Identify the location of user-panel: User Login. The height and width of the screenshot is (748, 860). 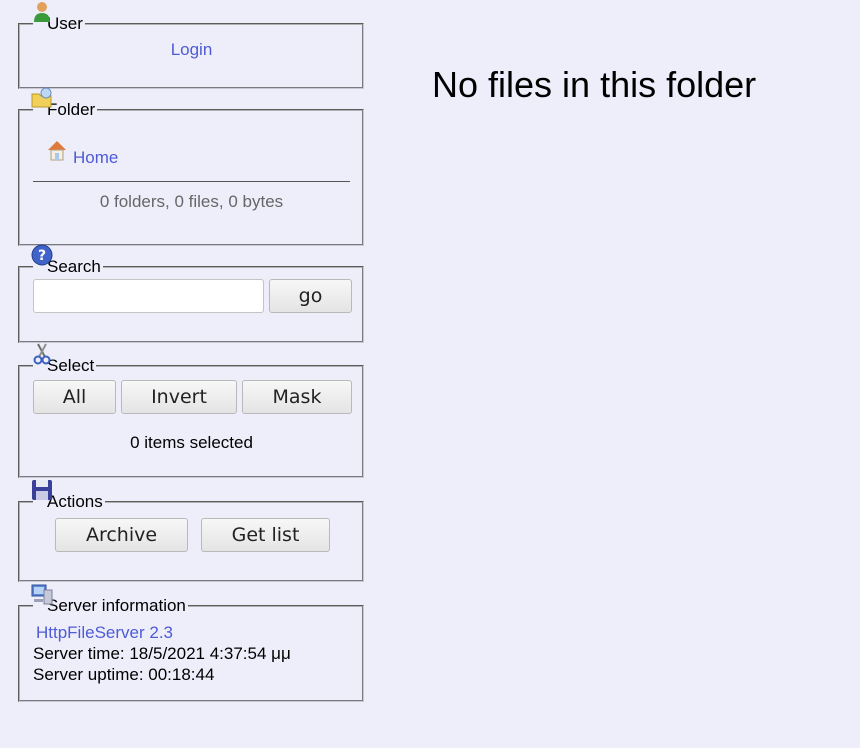
(191, 45).